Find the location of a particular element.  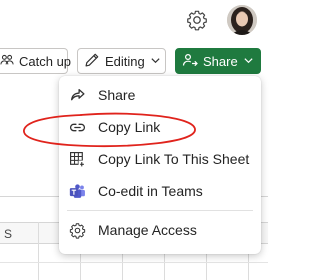

share-button: Share is located at coordinates (218, 61).